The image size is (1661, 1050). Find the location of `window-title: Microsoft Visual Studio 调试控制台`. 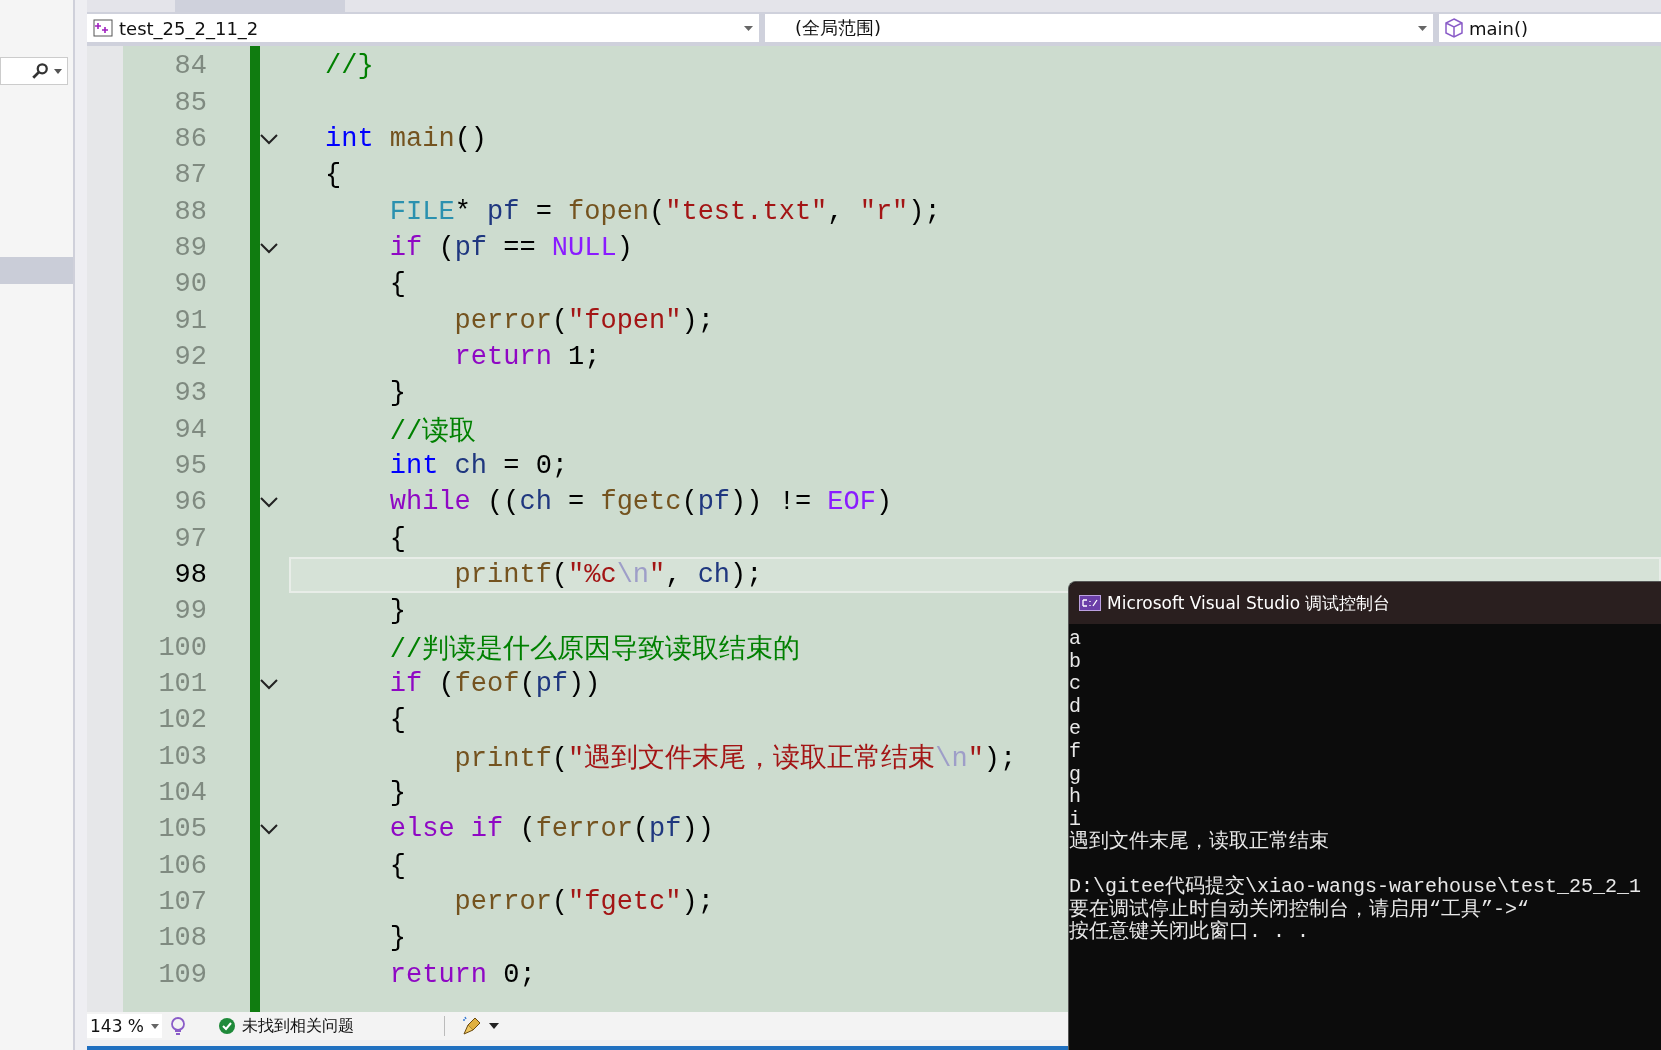

window-title: Microsoft Visual Studio 调试控制台 is located at coordinates (1249, 603).